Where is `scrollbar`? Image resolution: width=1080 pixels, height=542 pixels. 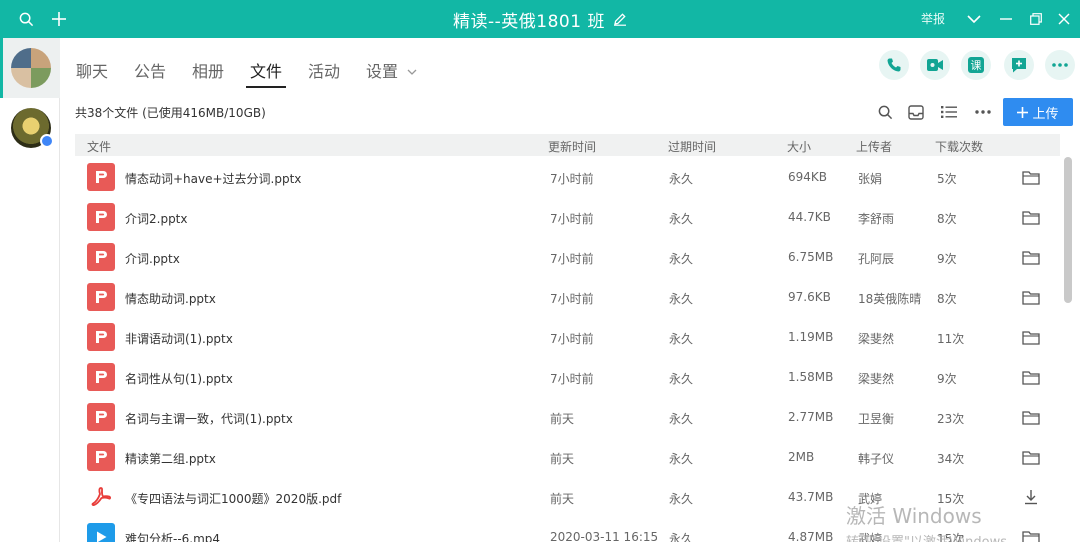 scrollbar is located at coordinates (1068, 230).